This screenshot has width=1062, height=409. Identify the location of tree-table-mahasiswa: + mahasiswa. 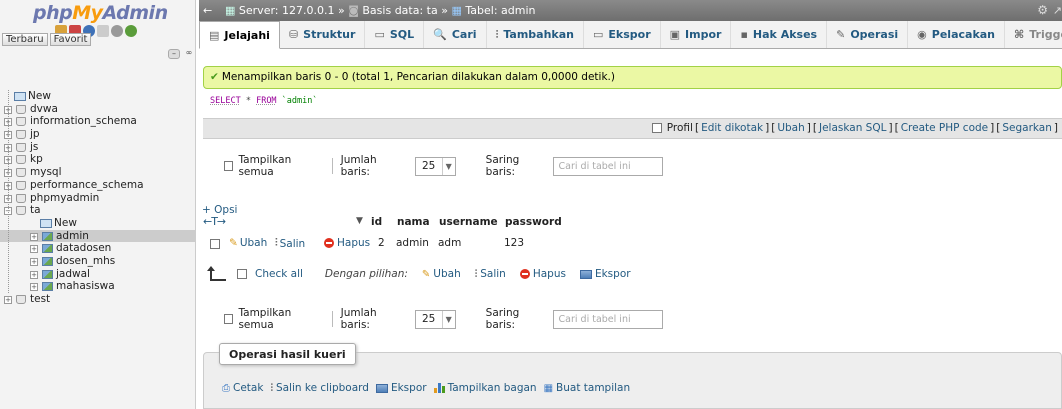
(97, 286).